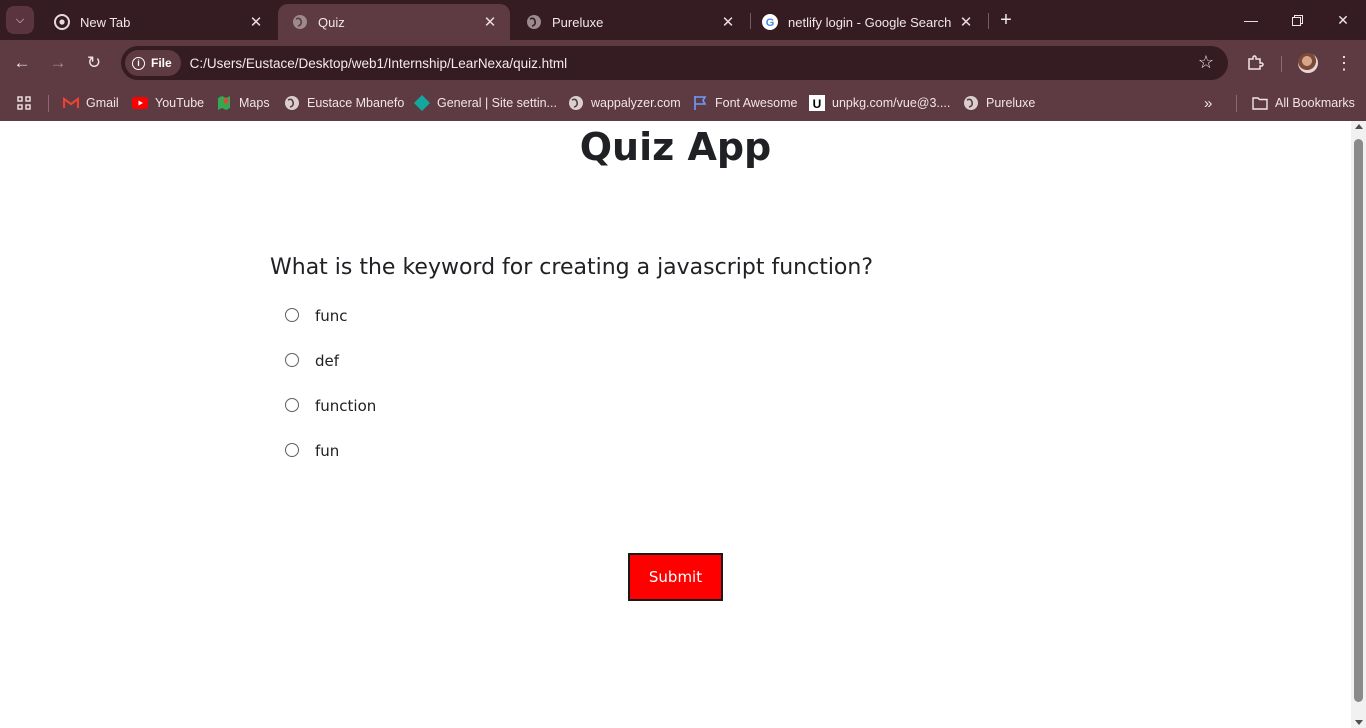 This screenshot has height=728, width=1366. I want to click on chip-label: File, so click(161, 63).